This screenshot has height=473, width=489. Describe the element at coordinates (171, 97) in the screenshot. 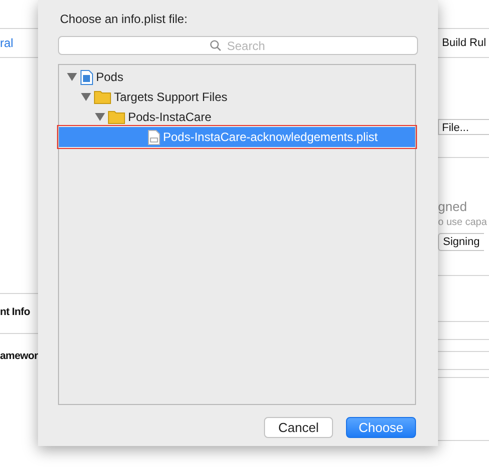

I see `tree-label: Targets Support Files` at that location.